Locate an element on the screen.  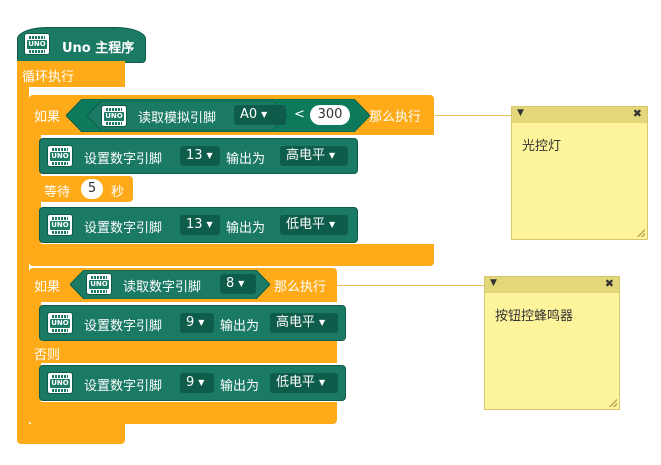
threshold-input: 300 is located at coordinates (330, 115).